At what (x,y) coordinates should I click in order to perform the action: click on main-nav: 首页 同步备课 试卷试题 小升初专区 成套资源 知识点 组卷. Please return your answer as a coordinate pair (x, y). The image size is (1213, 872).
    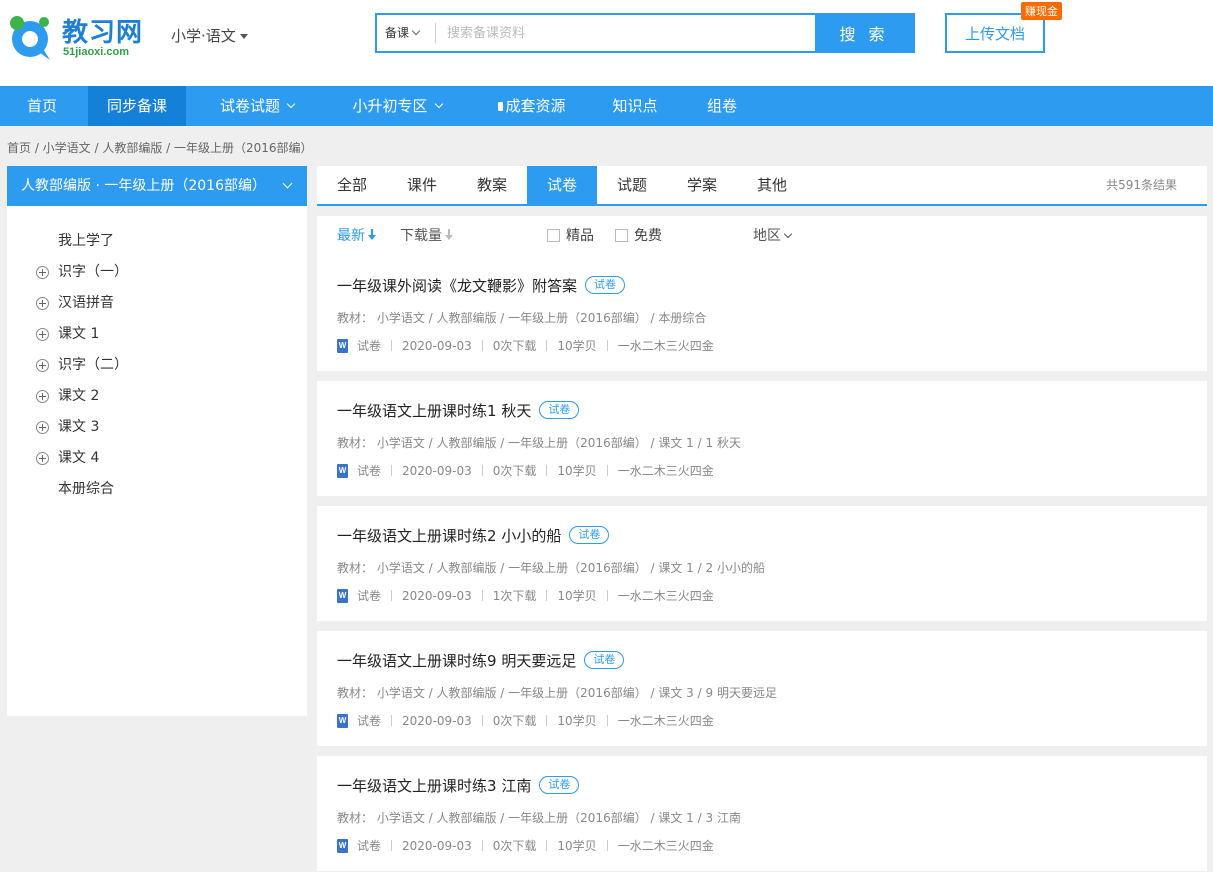
    Looking at the image, I should click on (606, 106).